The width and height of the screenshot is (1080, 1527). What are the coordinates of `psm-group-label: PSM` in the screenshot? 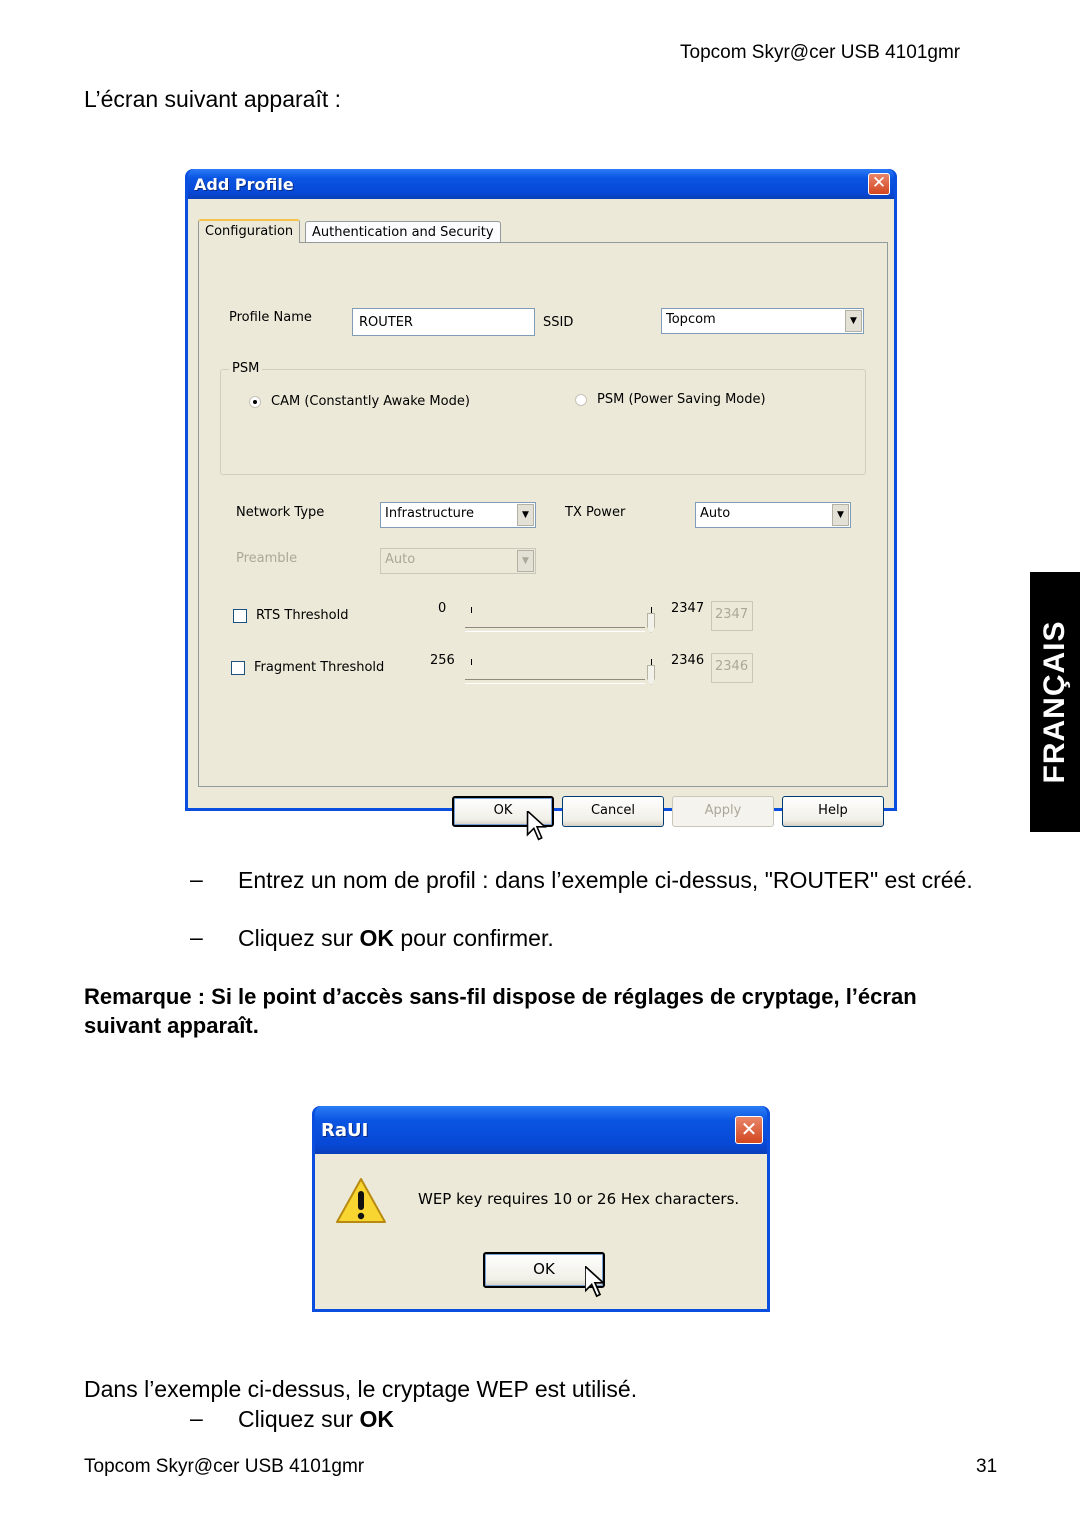 It's located at (246, 368).